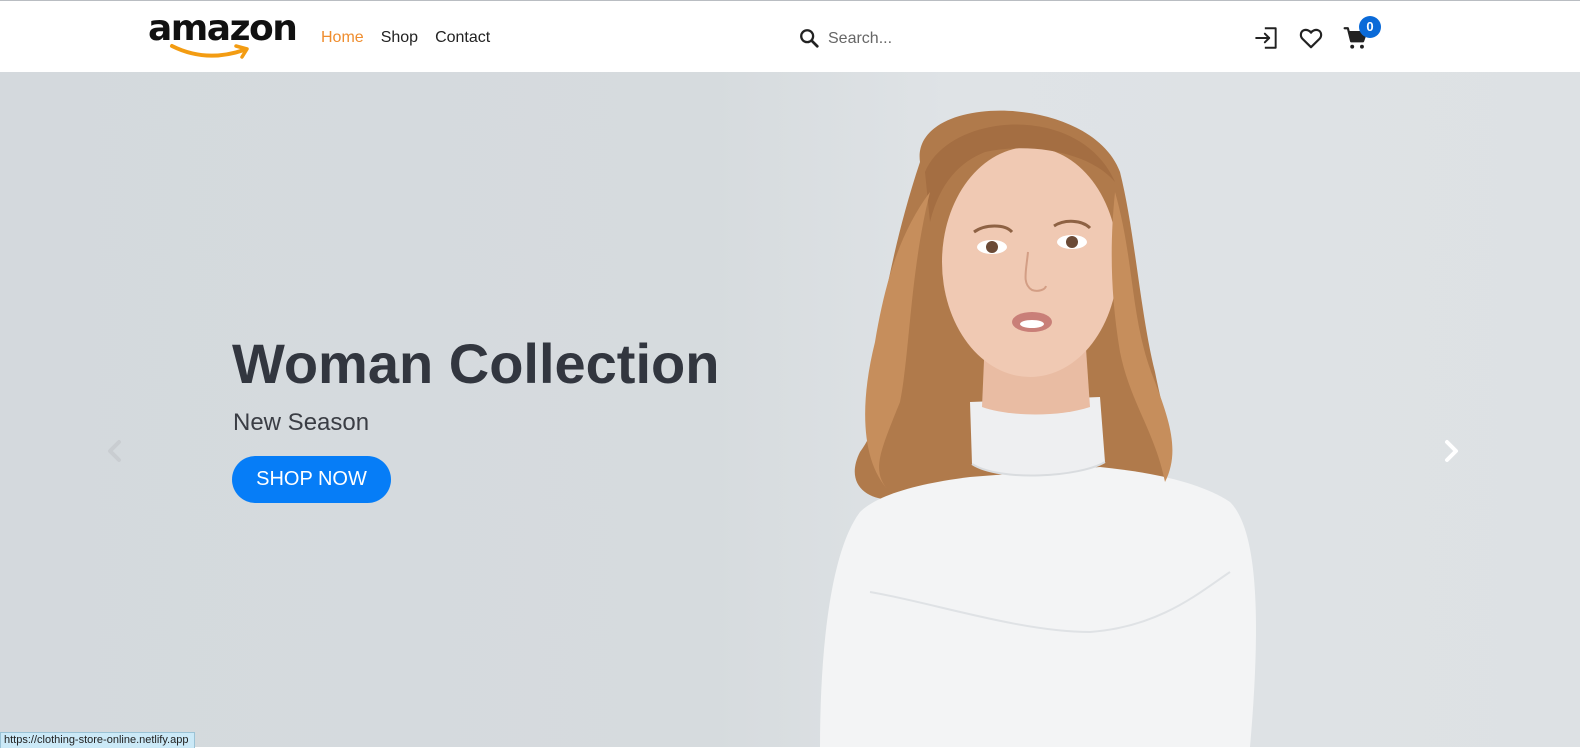 The height and width of the screenshot is (748, 1580). I want to click on nav-link-home: Home, so click(342, 38).